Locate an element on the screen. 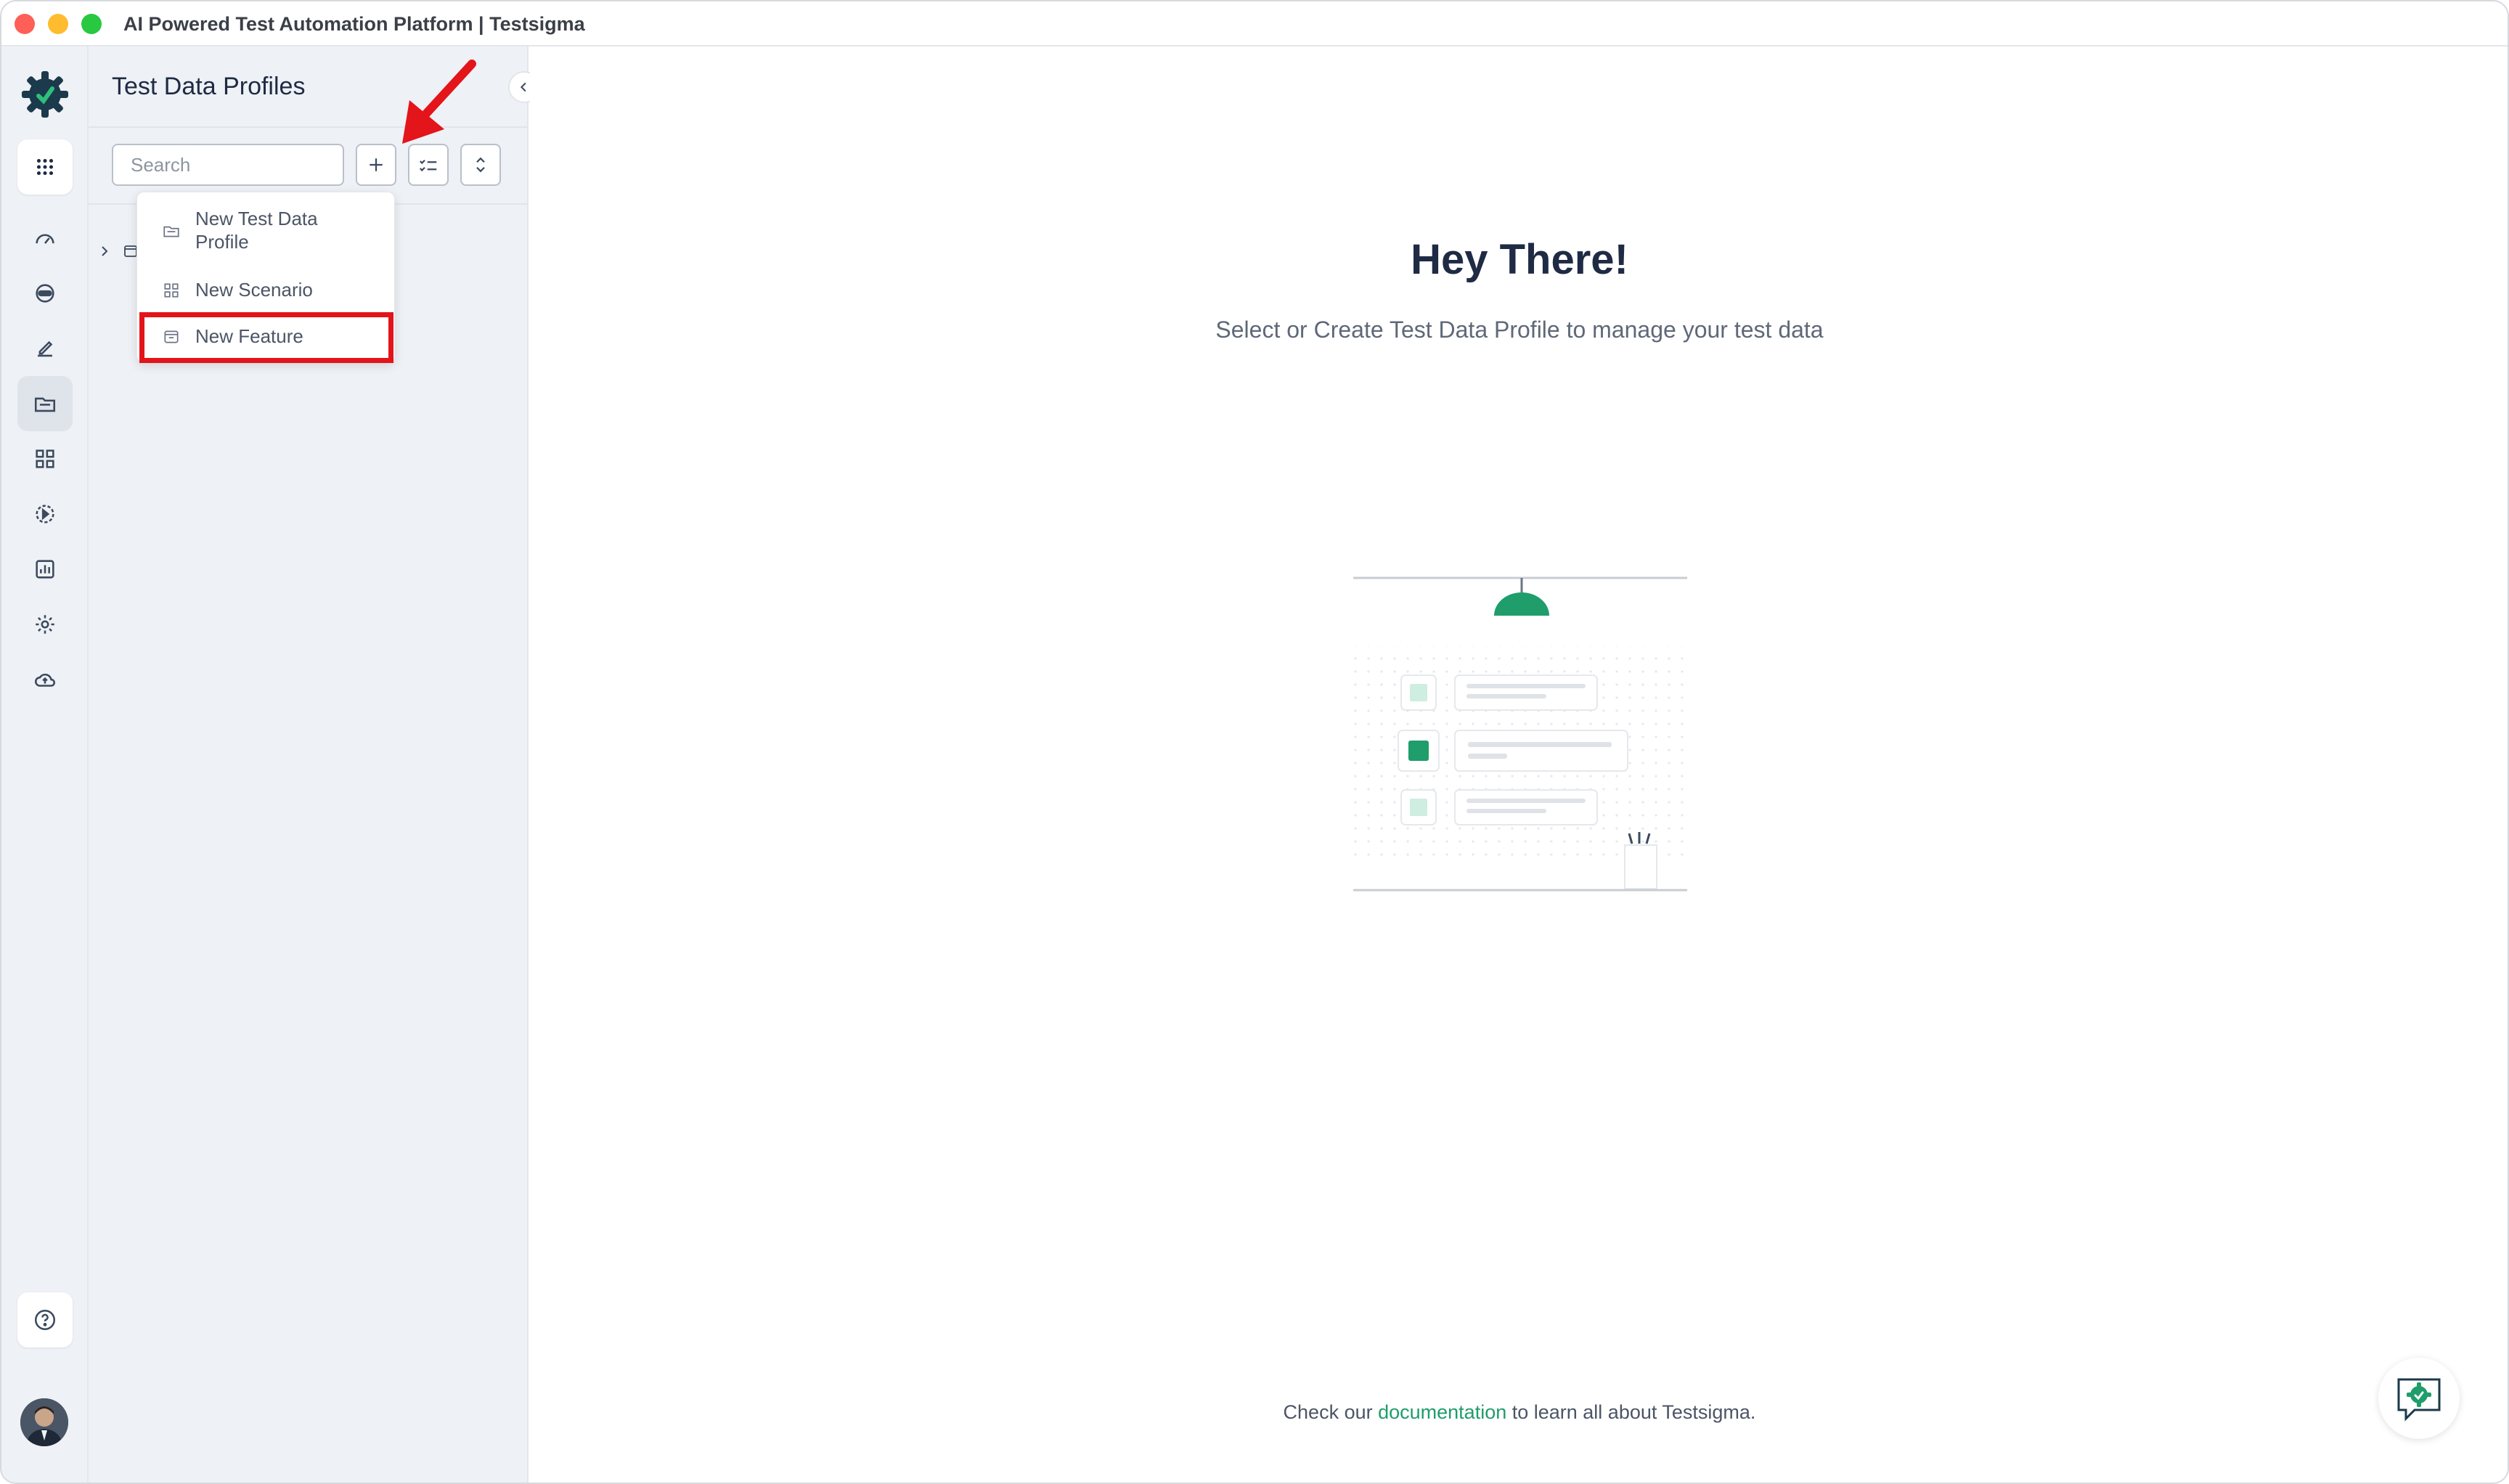 The height and width of the screenshot is (1484, 2509). menu-item-new-scenario: New Scenario is located at coordinates (266, 292).